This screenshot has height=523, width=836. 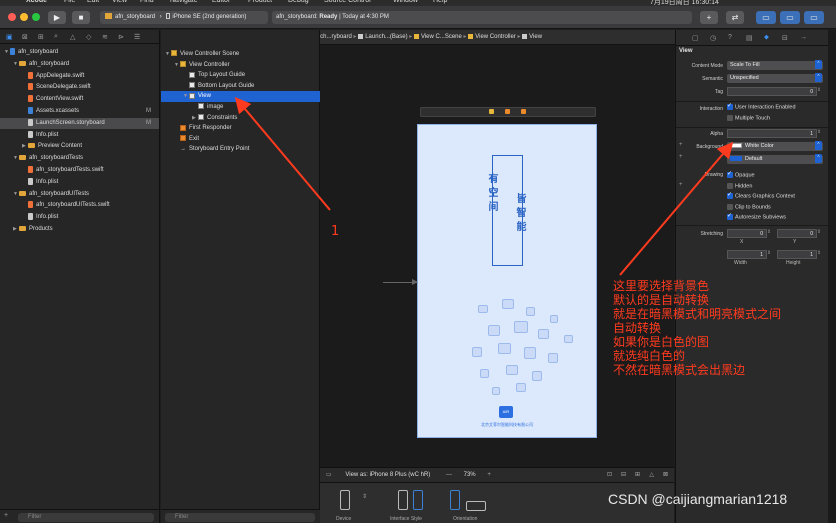 What do you see at coordinates (661, 300) in the screenshot?
I see `annotation-line: 默认的是自动转换` at bounding box center [661, 300].